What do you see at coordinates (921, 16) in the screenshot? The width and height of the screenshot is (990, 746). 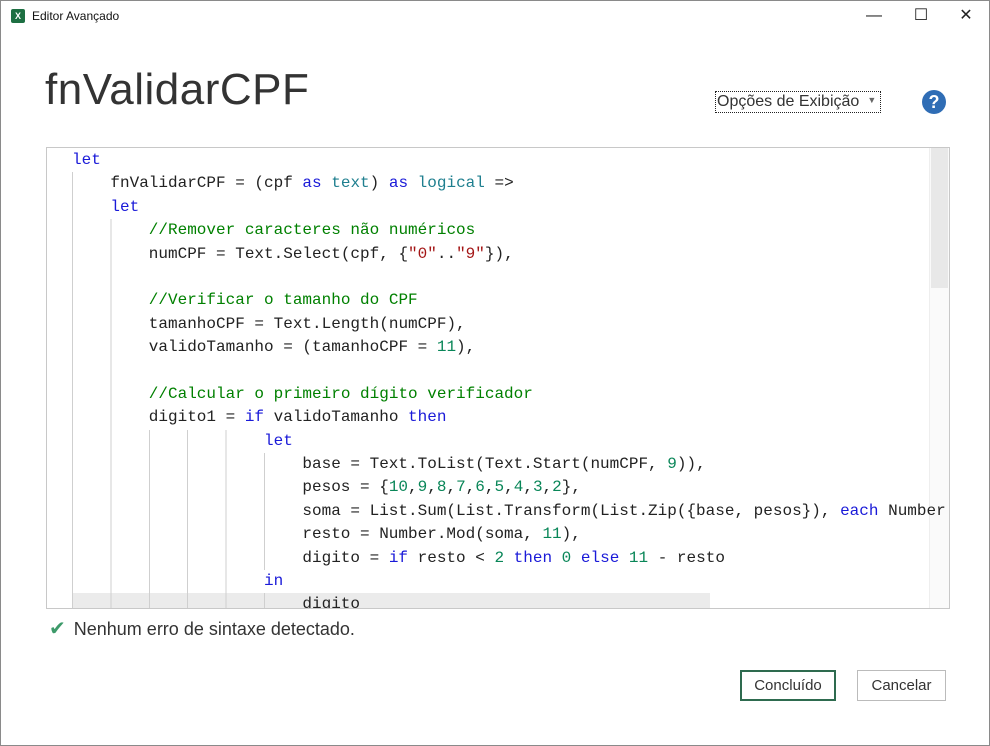 I see `maximize-button: ☐` at bounding box center [921, 16].